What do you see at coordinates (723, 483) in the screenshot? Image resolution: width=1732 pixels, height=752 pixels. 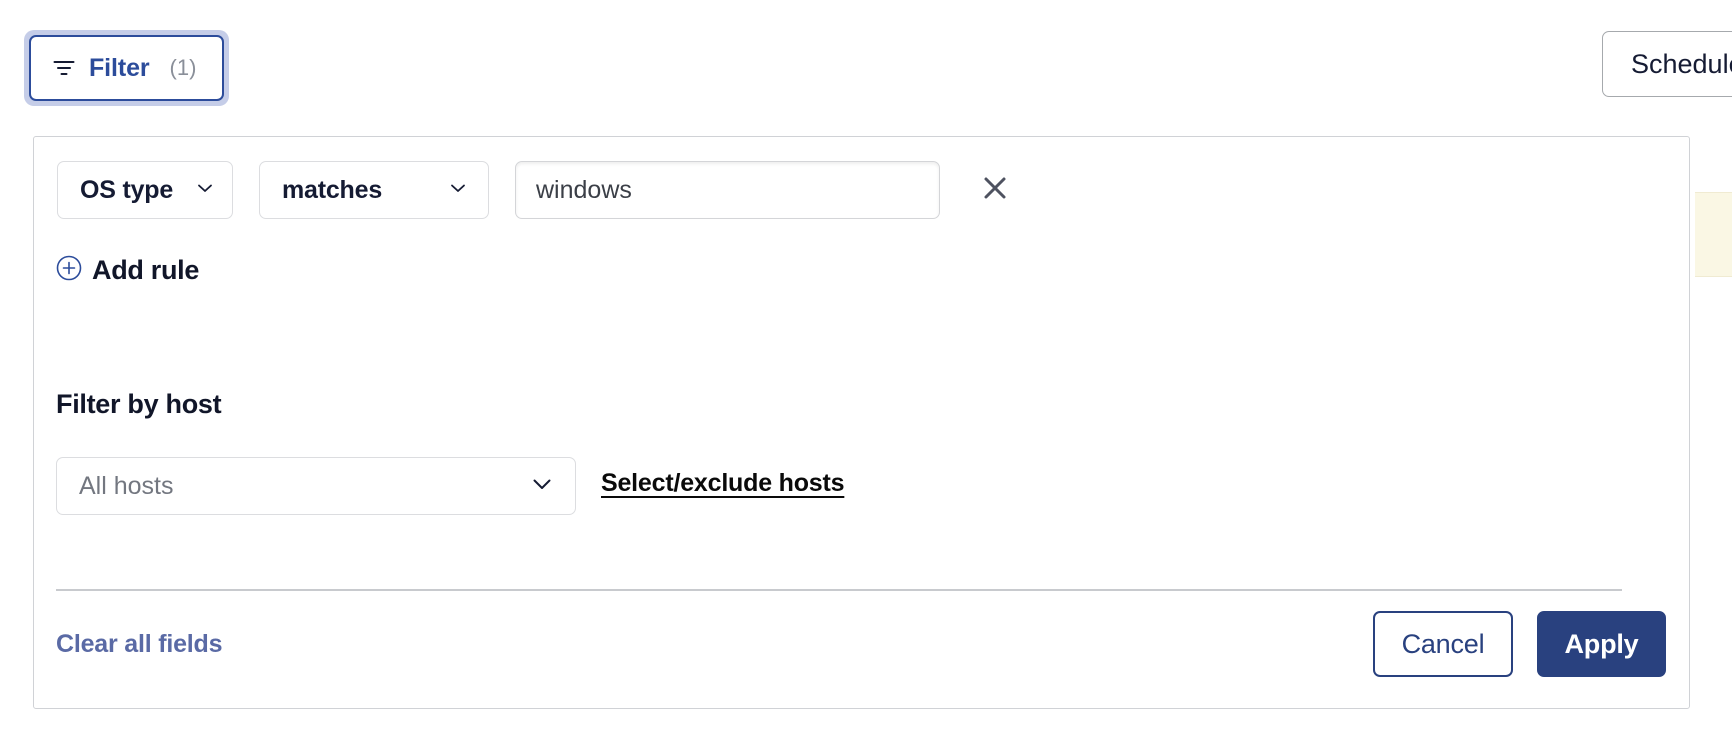 I see `select-exclude-hosts-link: Select/exclude hosts` at bounding box center [723, 483].